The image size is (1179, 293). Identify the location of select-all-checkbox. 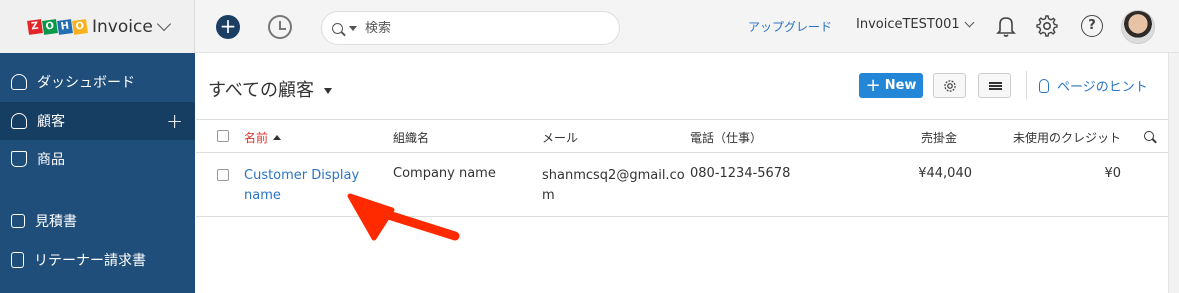
(223, 136).